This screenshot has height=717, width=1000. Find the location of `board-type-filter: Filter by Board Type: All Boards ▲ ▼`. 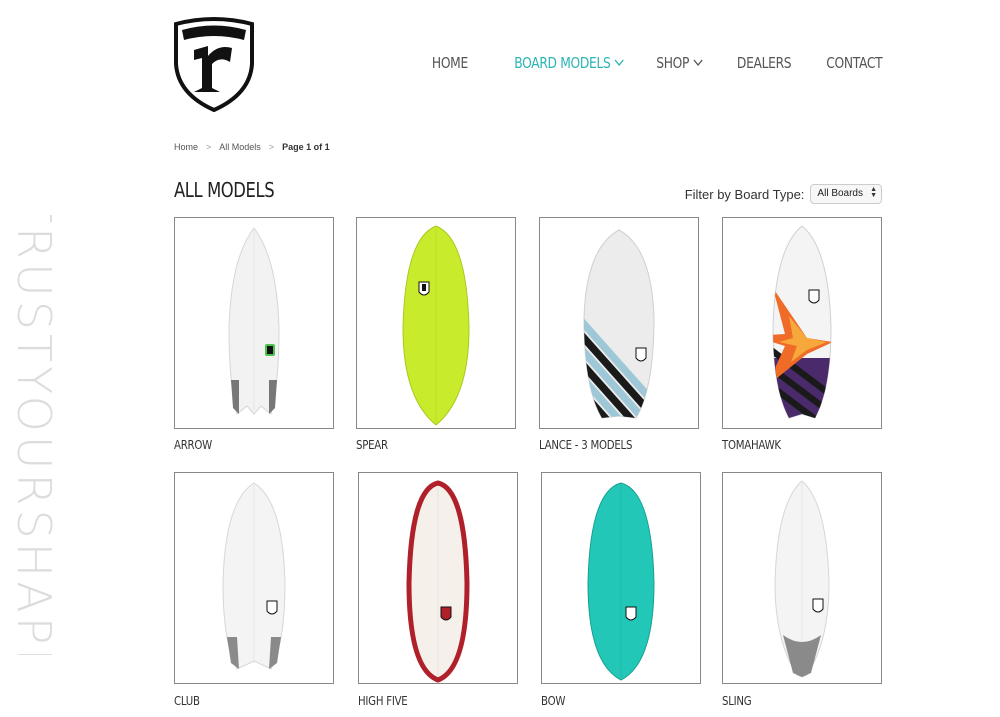

board-type-filter: Filter by Board Type: All Boards ▲ ▼ is located at coordinates (783, 194).